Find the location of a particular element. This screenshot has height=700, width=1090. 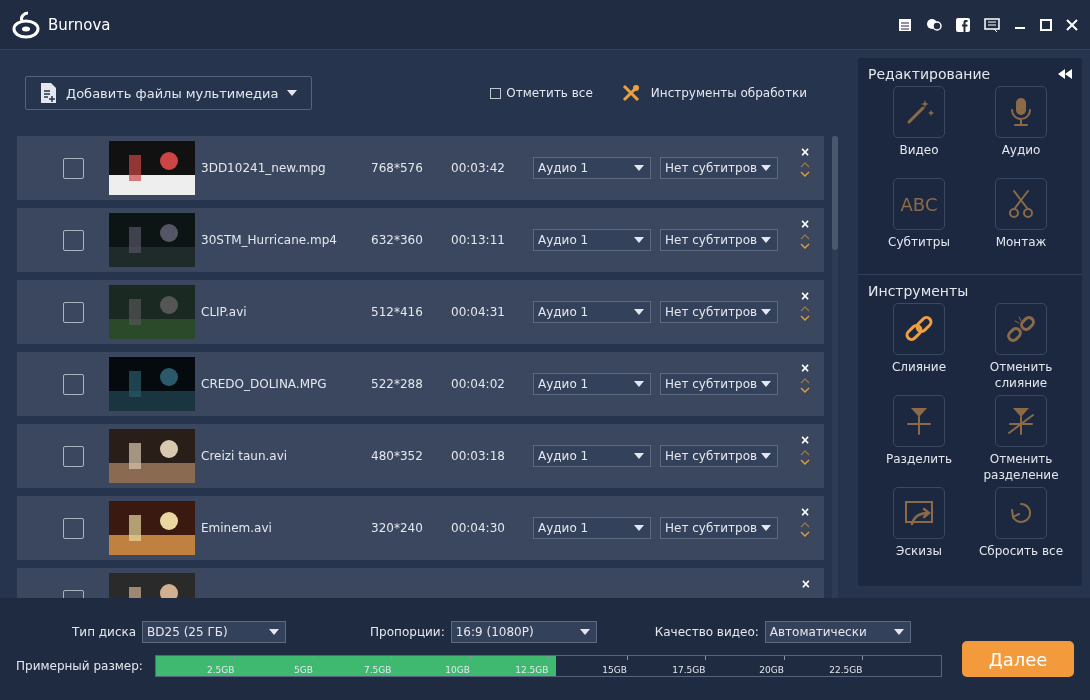

tool-button: Слияние is located at coordinates (919, 347).